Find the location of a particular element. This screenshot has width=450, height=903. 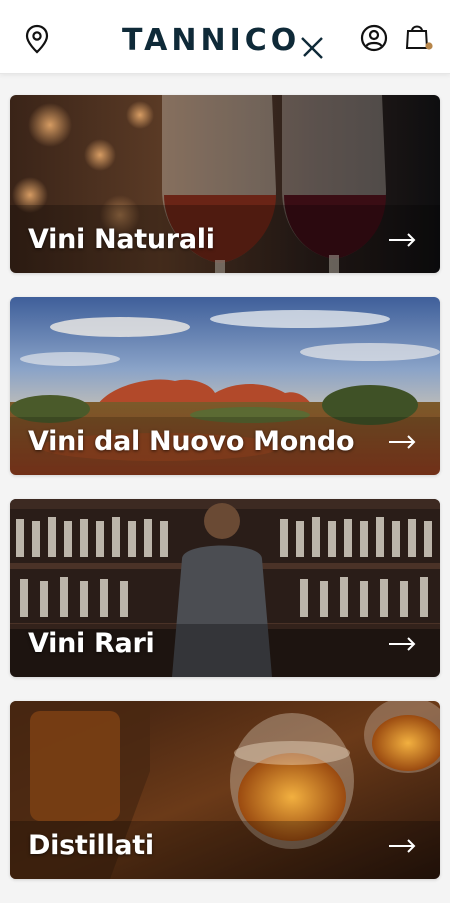

cart-badge is located at coordinates (429, 46).